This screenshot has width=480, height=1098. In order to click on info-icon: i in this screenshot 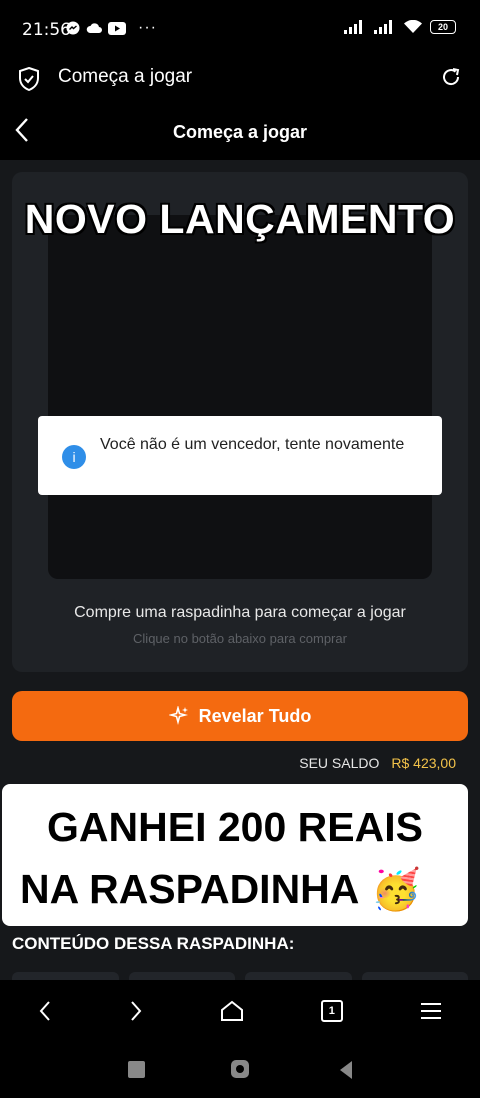, I will do `click(74, 457)`.